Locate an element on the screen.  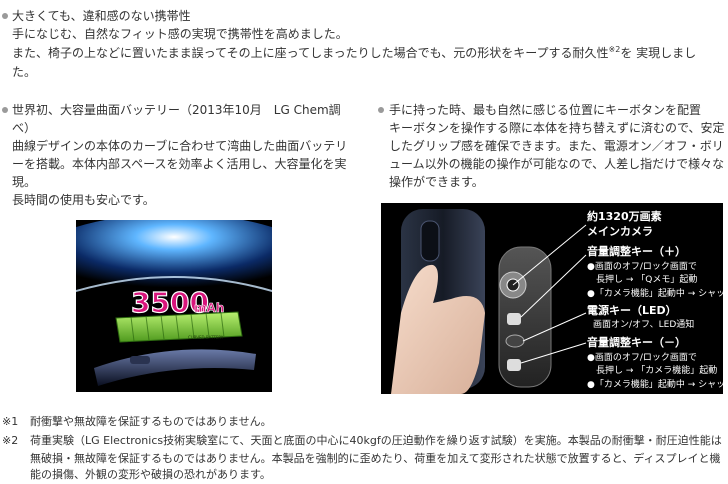
footnote-text: 能の損傷、外観の変形や破損の恐れがあります。 is located at coordinates (150, 474).